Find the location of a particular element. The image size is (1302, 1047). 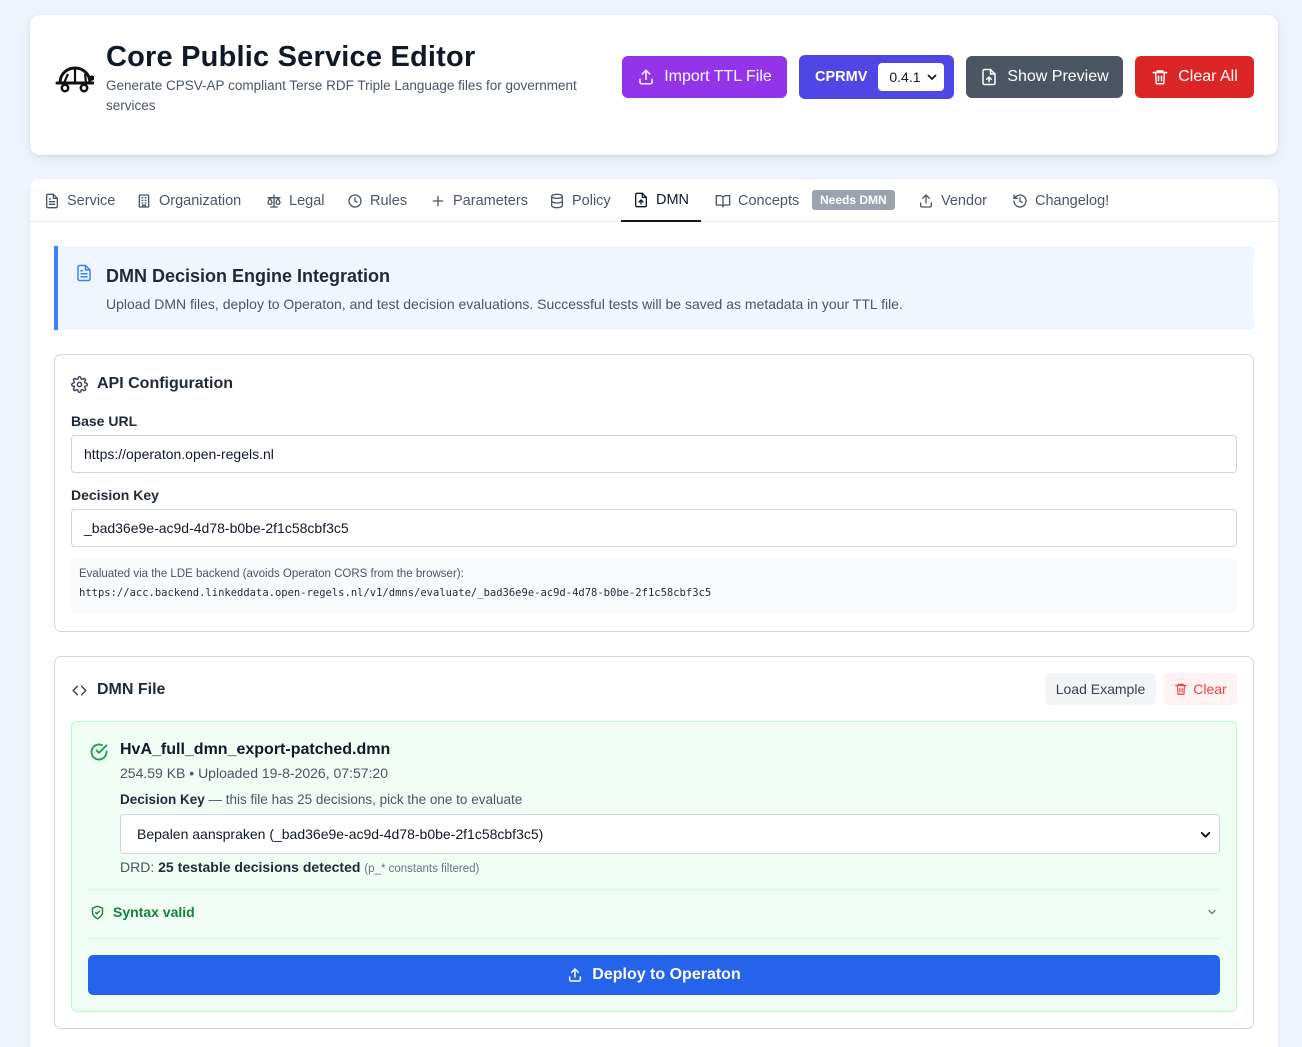

tab-vendor: Vendor is located at coordinates (952, 200).